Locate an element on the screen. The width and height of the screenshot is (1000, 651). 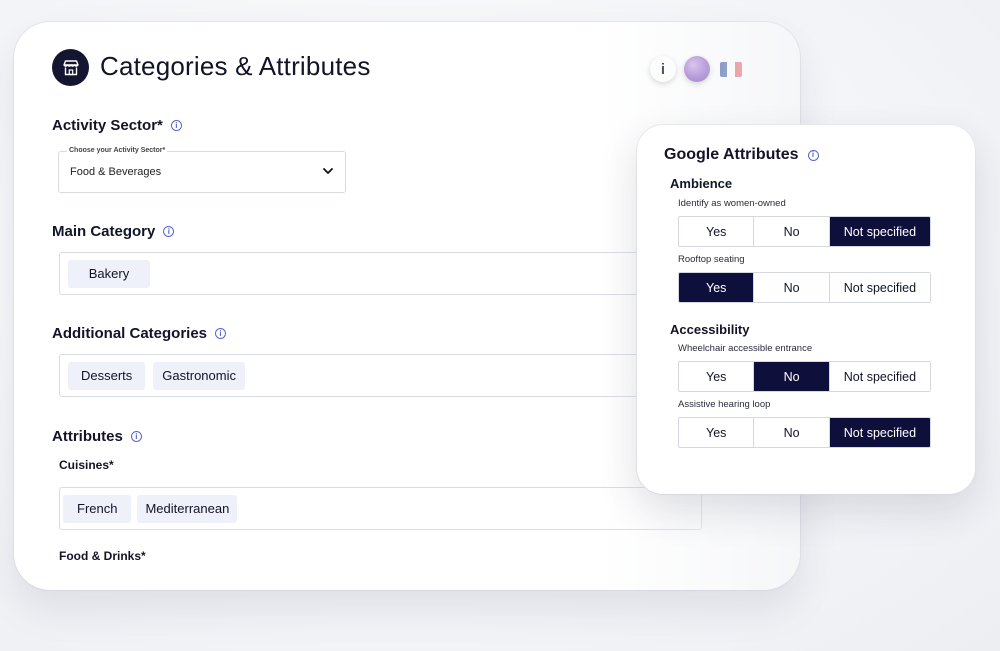
category-chip: Bakery is located at coordinates (109, 273).